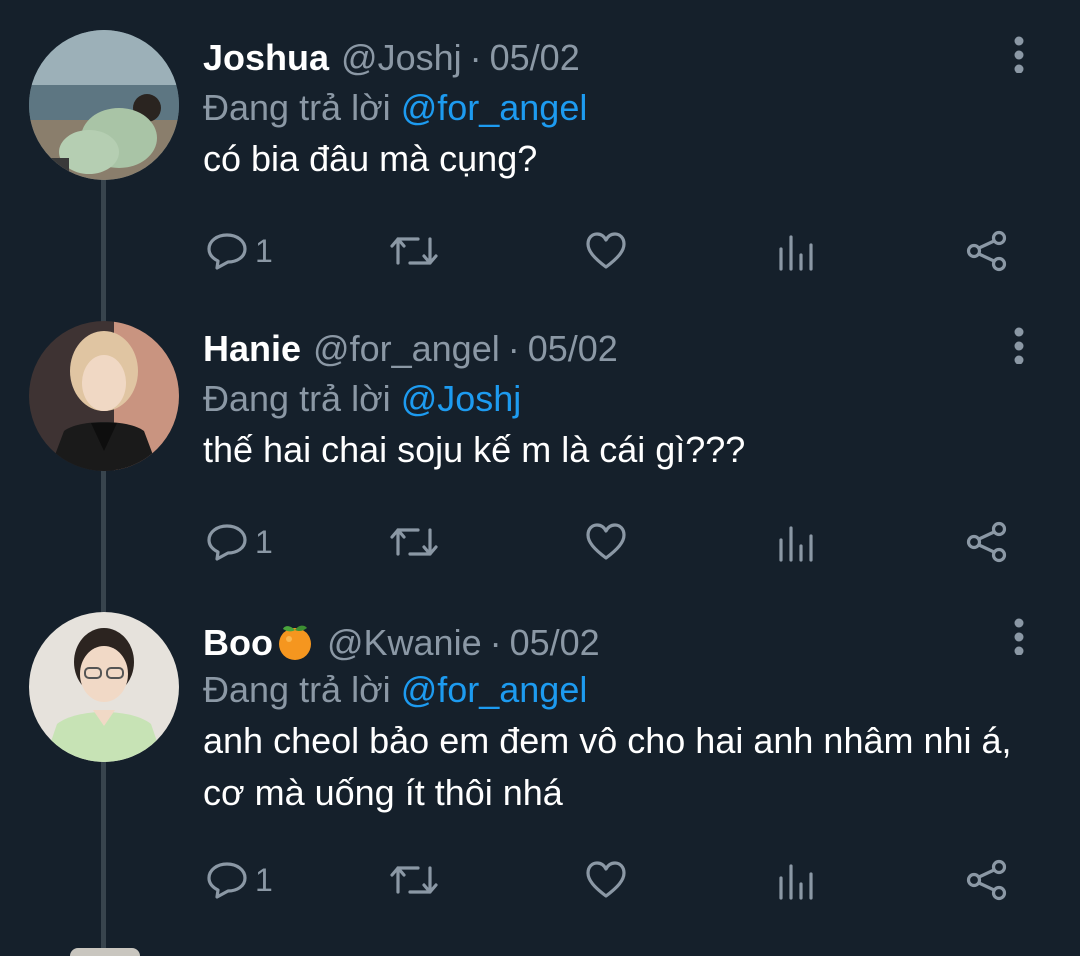  Describe the element at coordinates (404, 643) in the screenshot. I see `username: @Kwanie` at that location.